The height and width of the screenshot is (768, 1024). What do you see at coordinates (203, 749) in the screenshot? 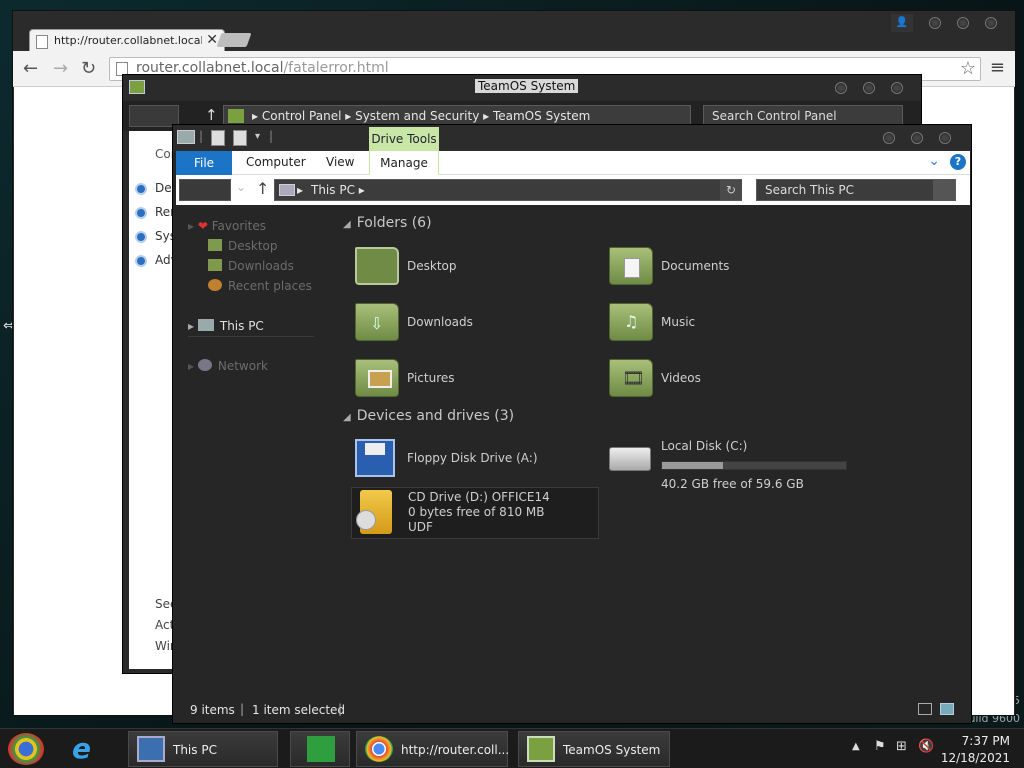
I see `taskbar-item-this-pc: This PC` at bounding box center [203, 749].